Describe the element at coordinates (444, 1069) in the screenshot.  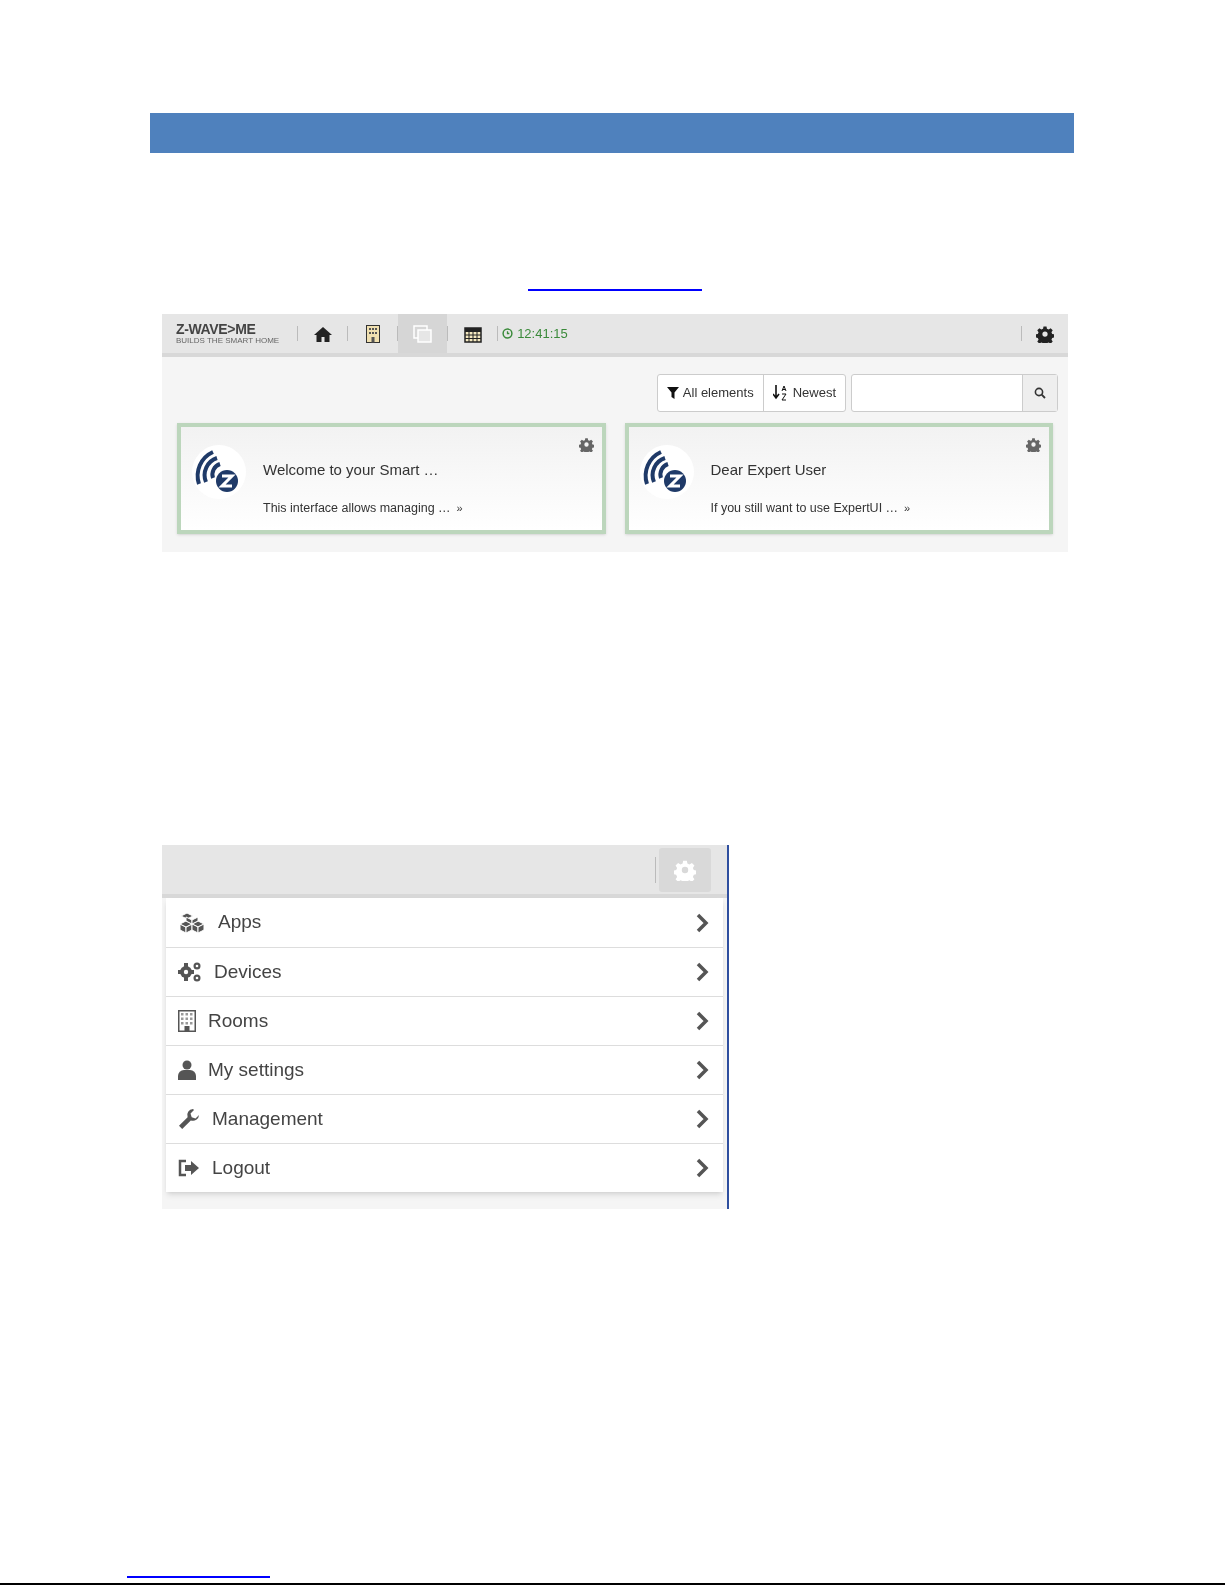
I see `menu-item: My settings` at that location.